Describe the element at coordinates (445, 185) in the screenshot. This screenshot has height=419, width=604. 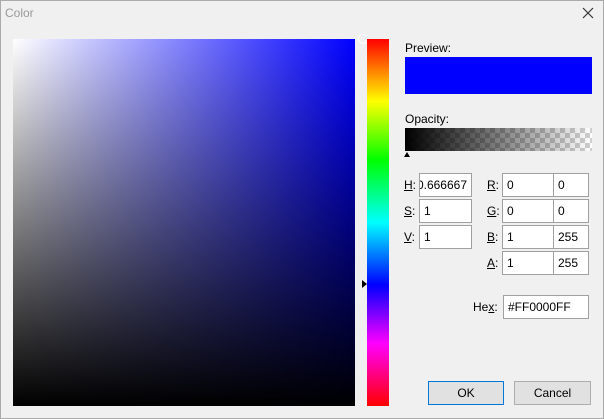
I see `h-input: 0.666667` at that location.